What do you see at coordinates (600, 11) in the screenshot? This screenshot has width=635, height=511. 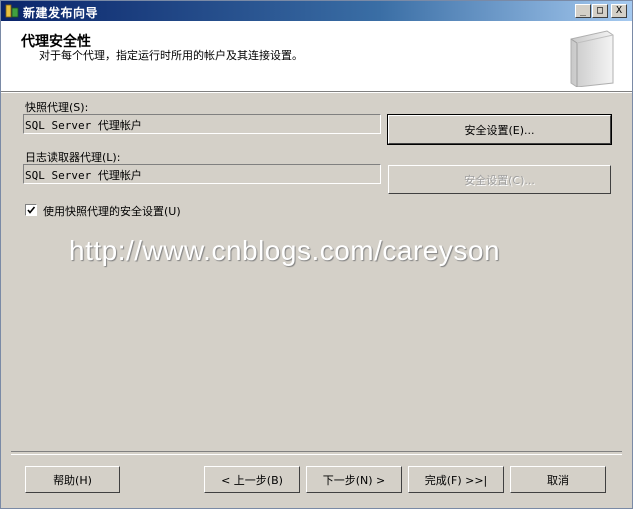 I see `maximize-button: □` at bounding box center [600, 11].